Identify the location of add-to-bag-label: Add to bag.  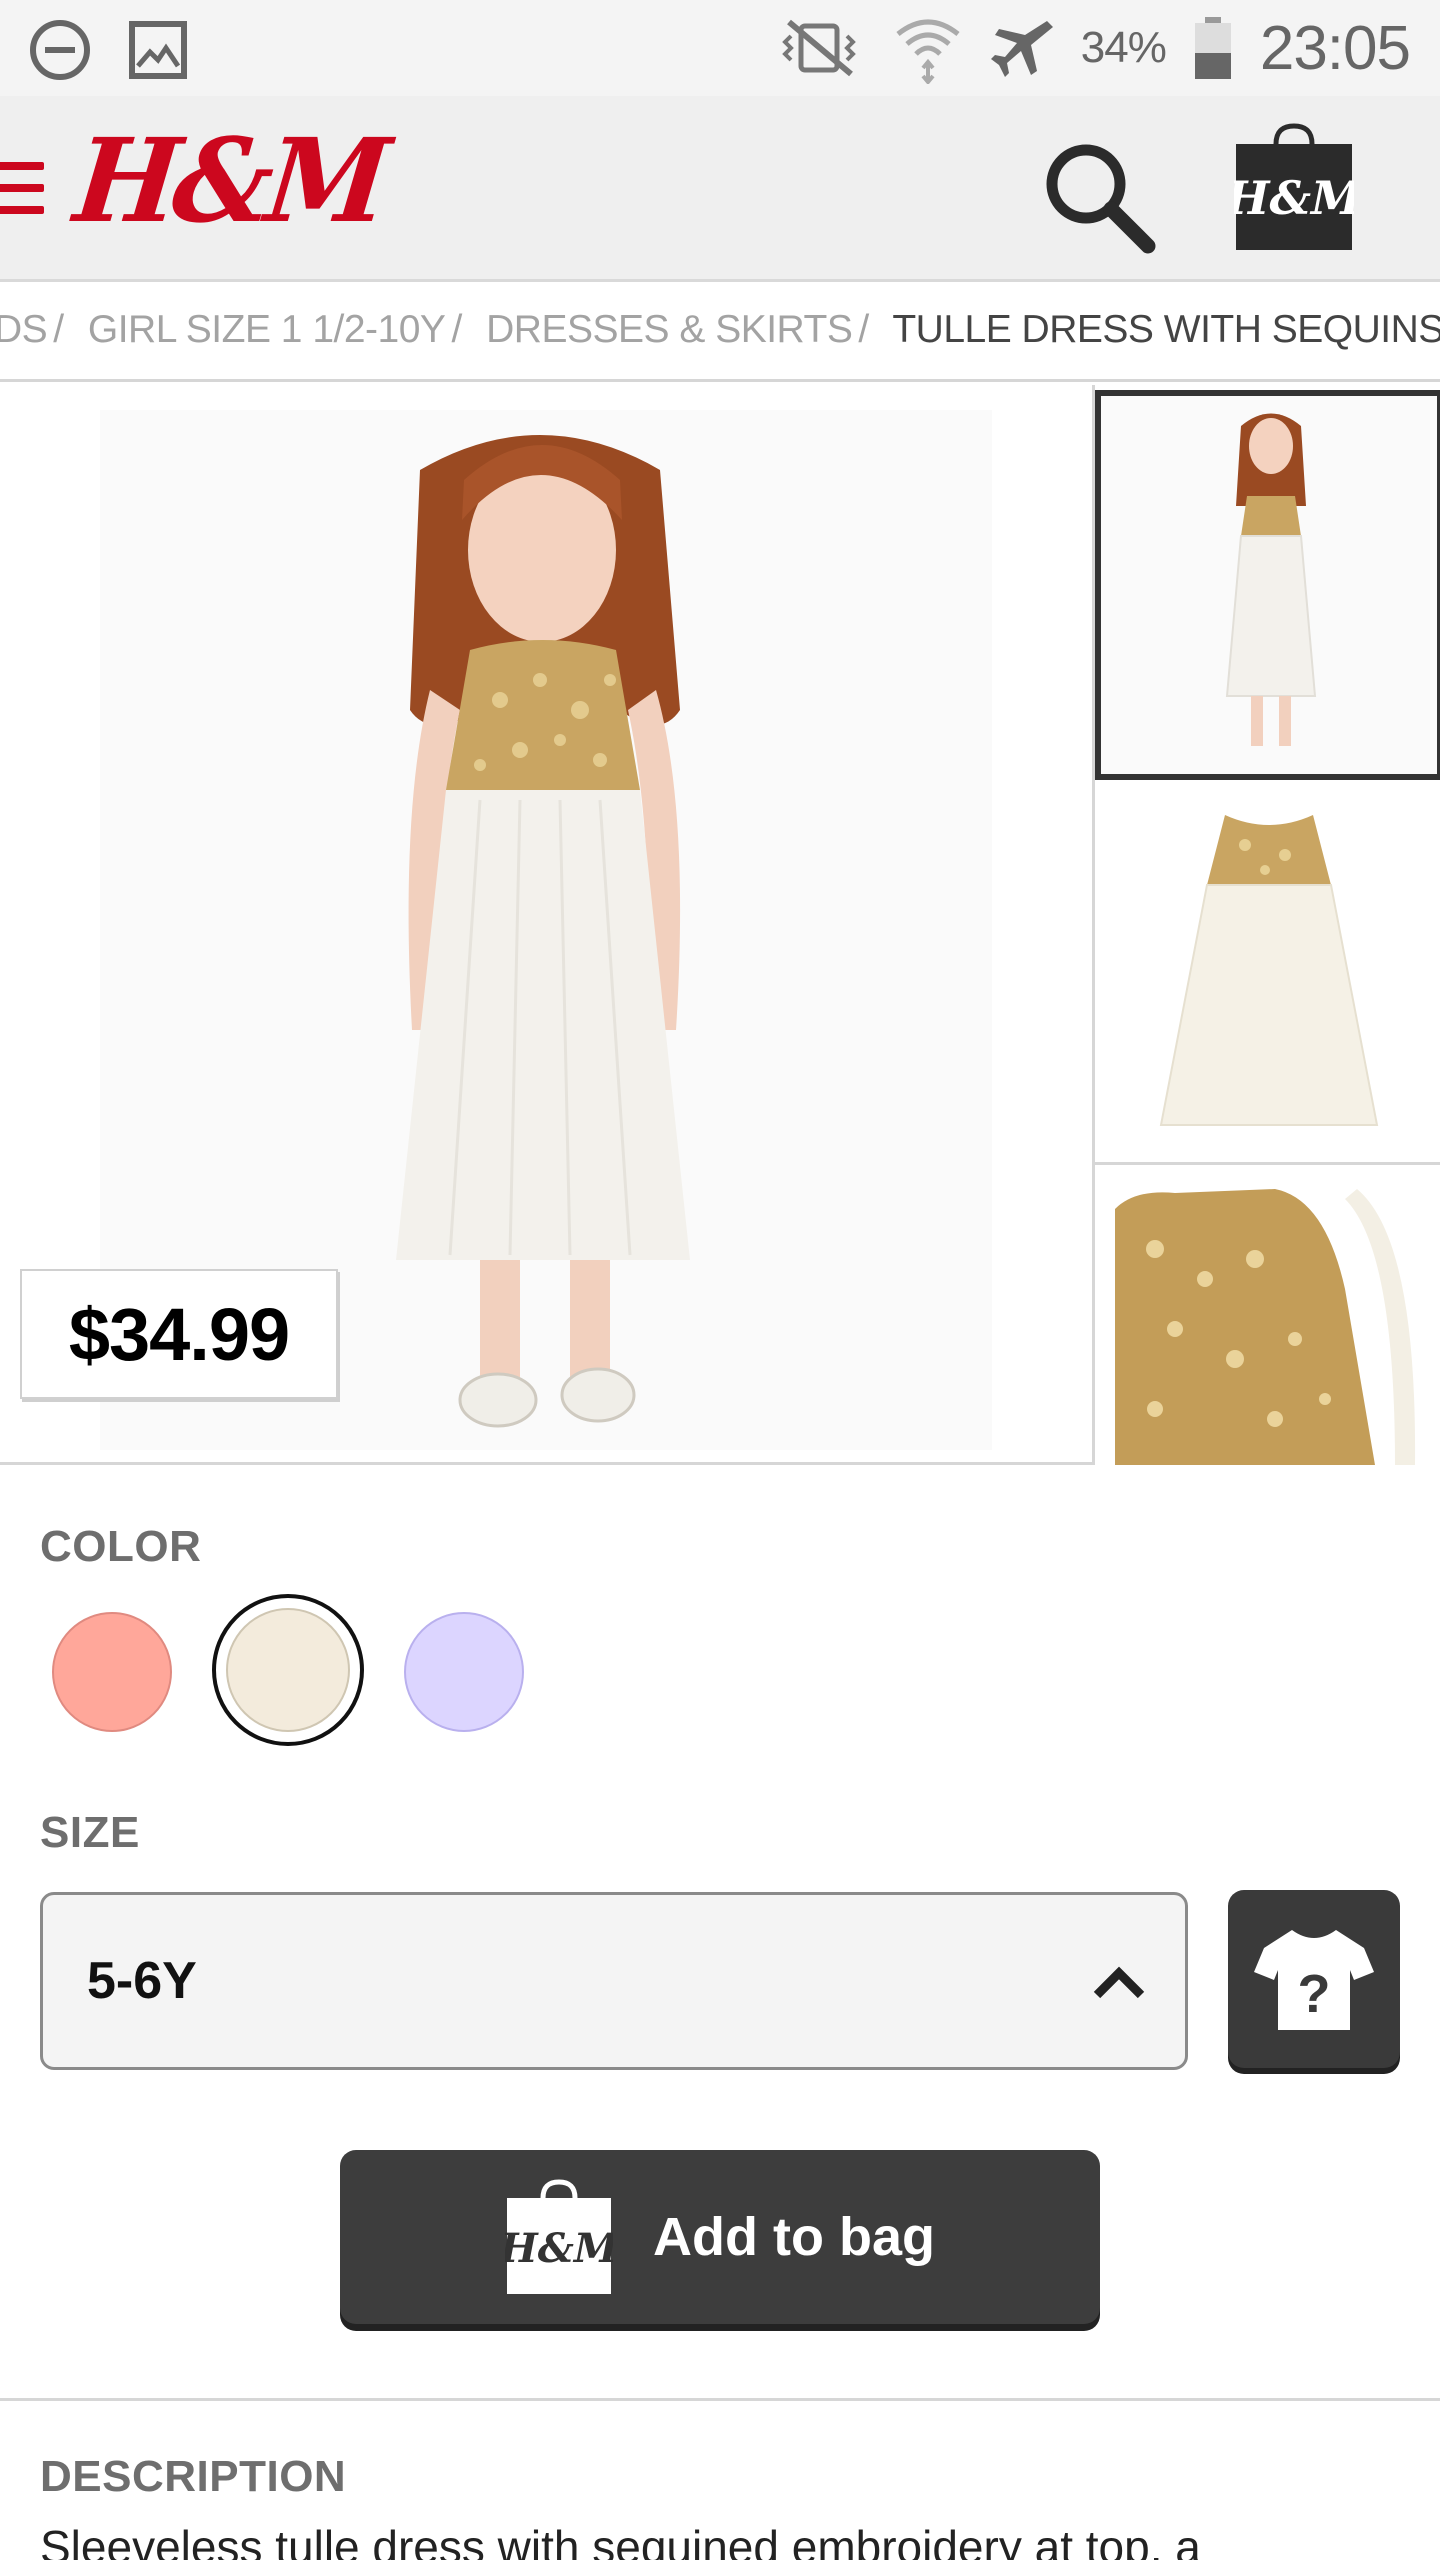
(794, 2237).